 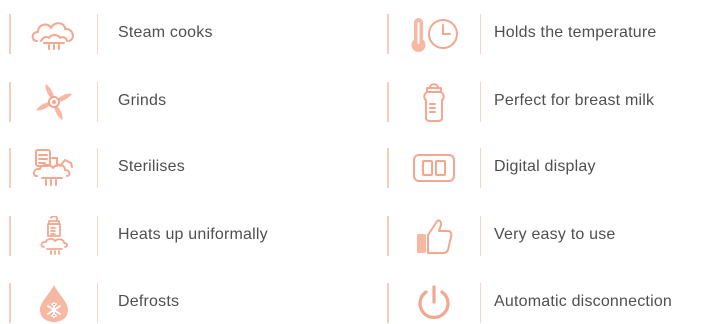 I want to click on feature-item: Digital display, so click(x=544, y=168).